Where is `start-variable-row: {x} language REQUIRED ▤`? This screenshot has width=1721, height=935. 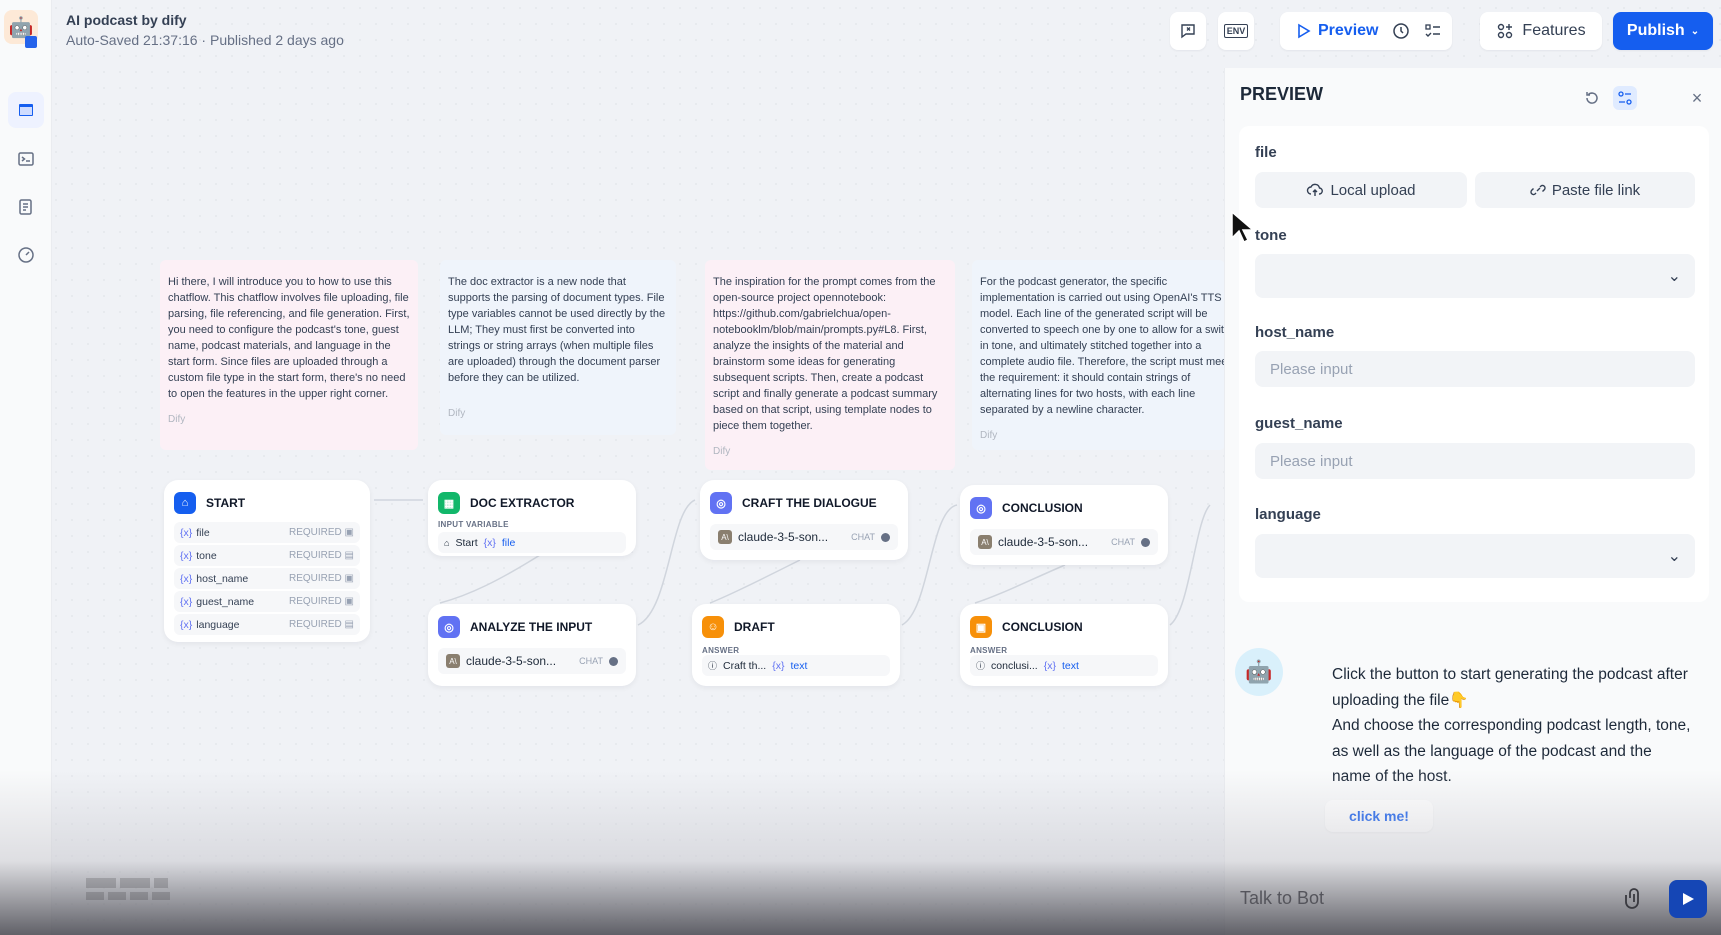
start-variable-row: {x} language REQUIRED ▤ is located at coordinates (267, 624).